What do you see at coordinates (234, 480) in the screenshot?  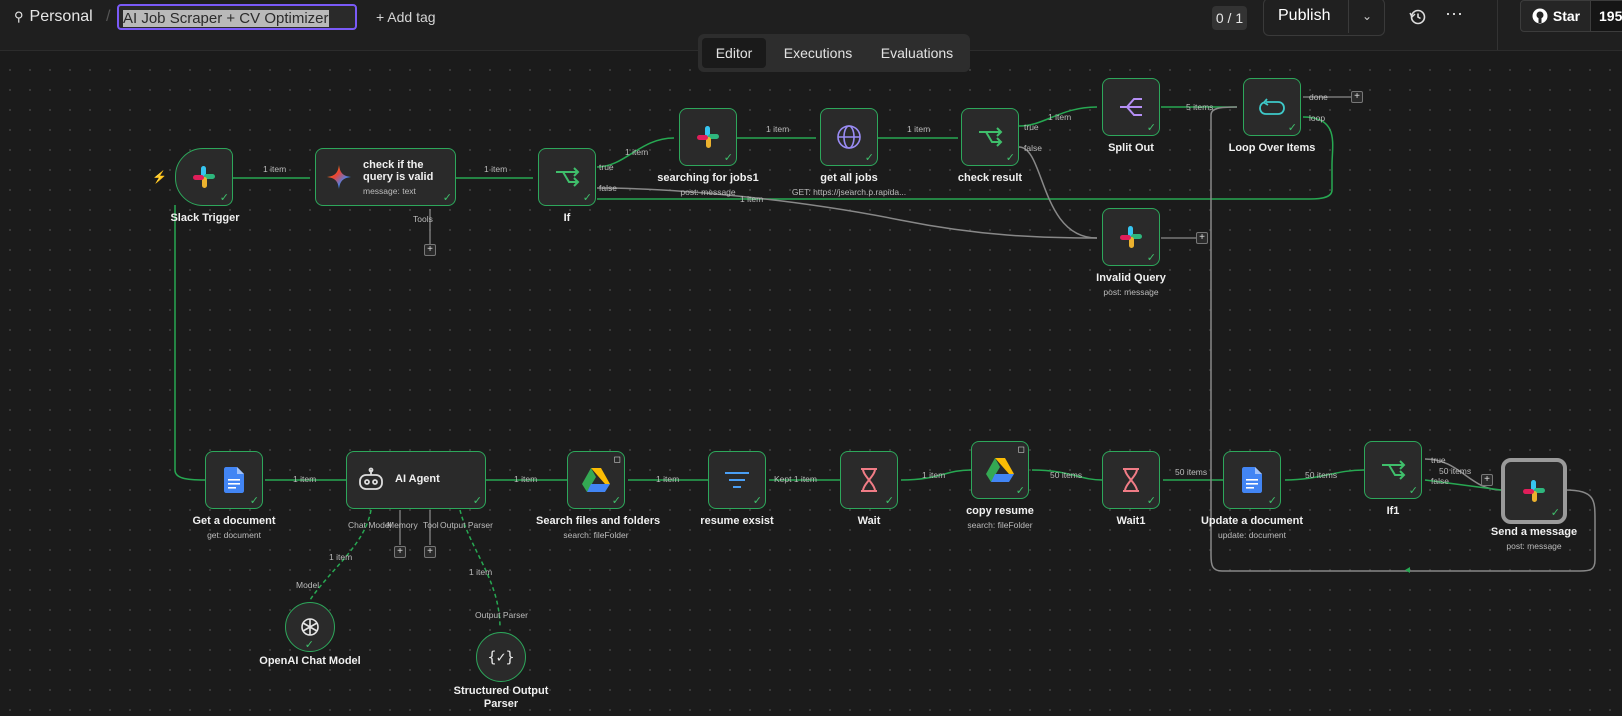 I see `node-get-document: ✓` at bounding box center [234, 480].